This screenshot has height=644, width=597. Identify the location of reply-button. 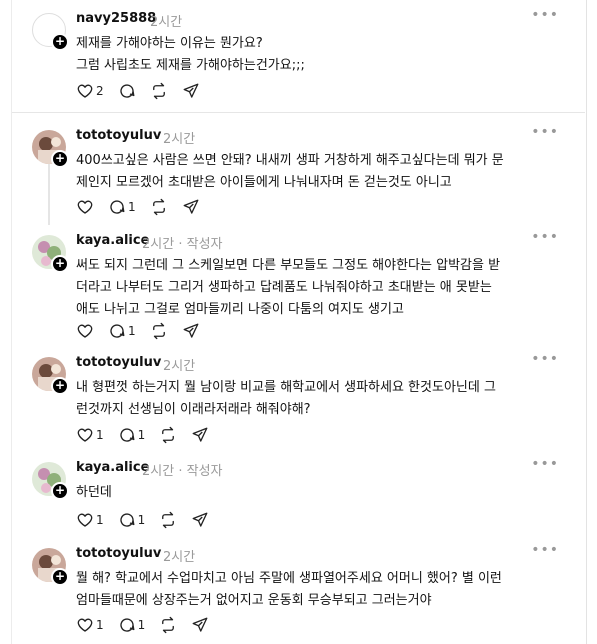
(127, 91).